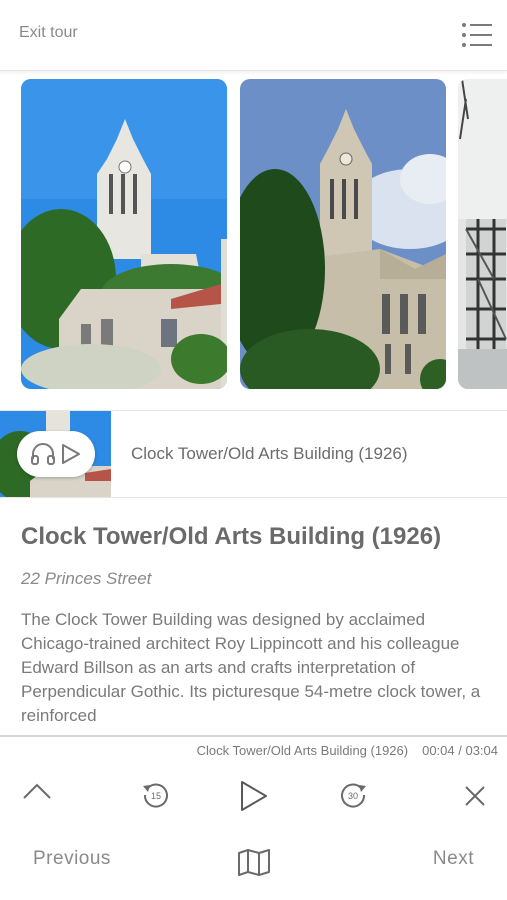 The image size is (507, 900). I want to click on headphones-icon, so click(43, 456).